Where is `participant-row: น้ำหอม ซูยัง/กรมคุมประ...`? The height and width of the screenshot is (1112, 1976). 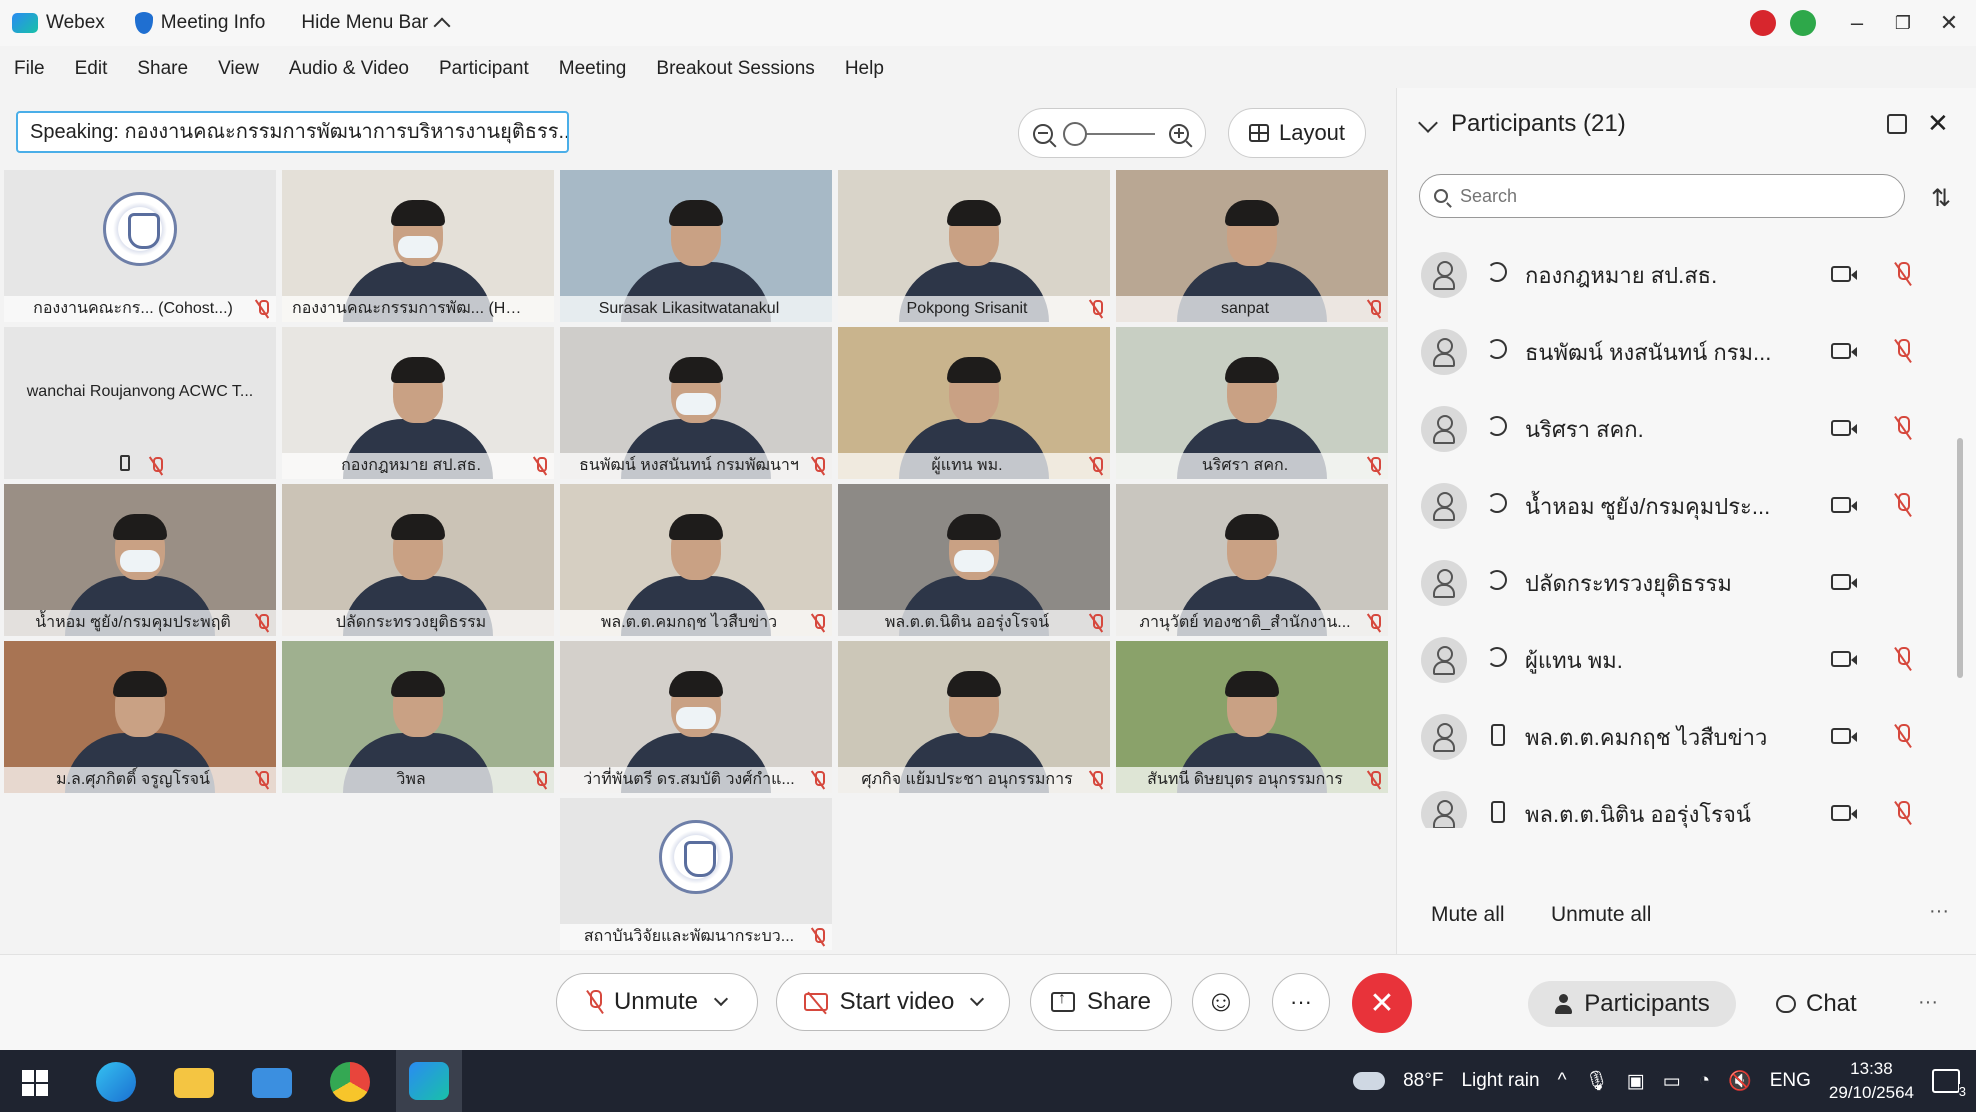
participant-row: น้ำหอม ซูยัง/กรมคุมประ... is located at coordinates (1674, 507).